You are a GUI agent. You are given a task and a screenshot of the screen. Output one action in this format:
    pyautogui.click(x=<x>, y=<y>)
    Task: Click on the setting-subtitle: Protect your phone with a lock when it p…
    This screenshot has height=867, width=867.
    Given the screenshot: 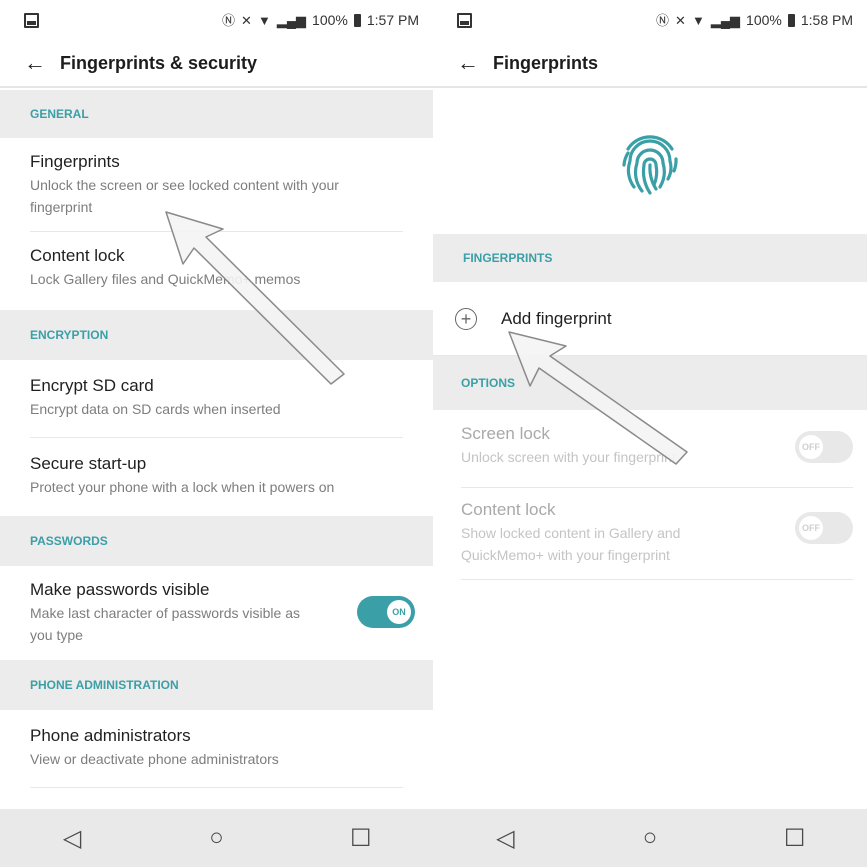 What is the action you would take?
    pyautogui.click(x=182, y=487)
    